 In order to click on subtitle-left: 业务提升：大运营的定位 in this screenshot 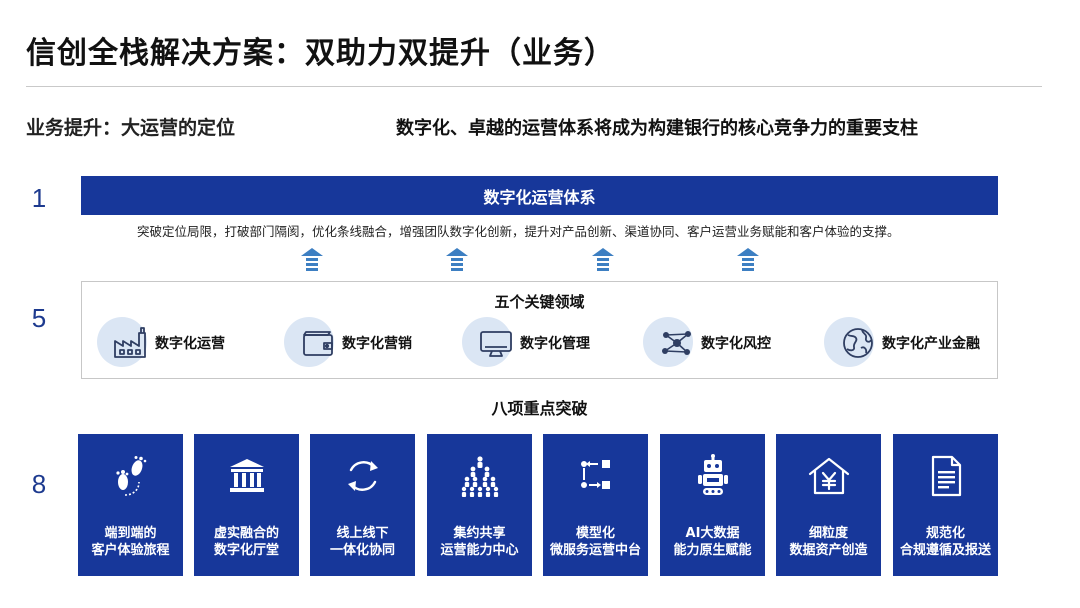, I will do `click(131, 128)`.